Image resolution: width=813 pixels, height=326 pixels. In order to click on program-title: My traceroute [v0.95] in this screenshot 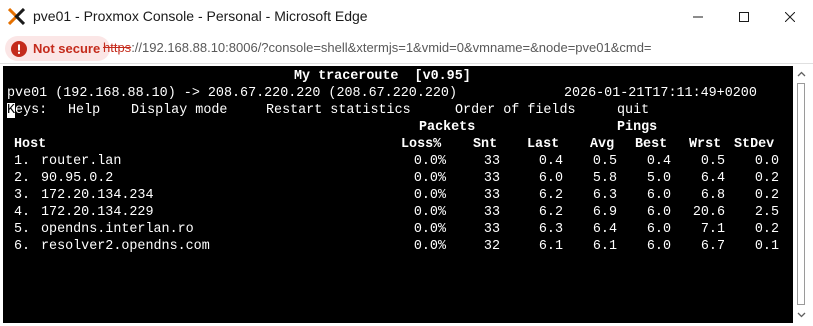, I will do `click(382, 76)`.